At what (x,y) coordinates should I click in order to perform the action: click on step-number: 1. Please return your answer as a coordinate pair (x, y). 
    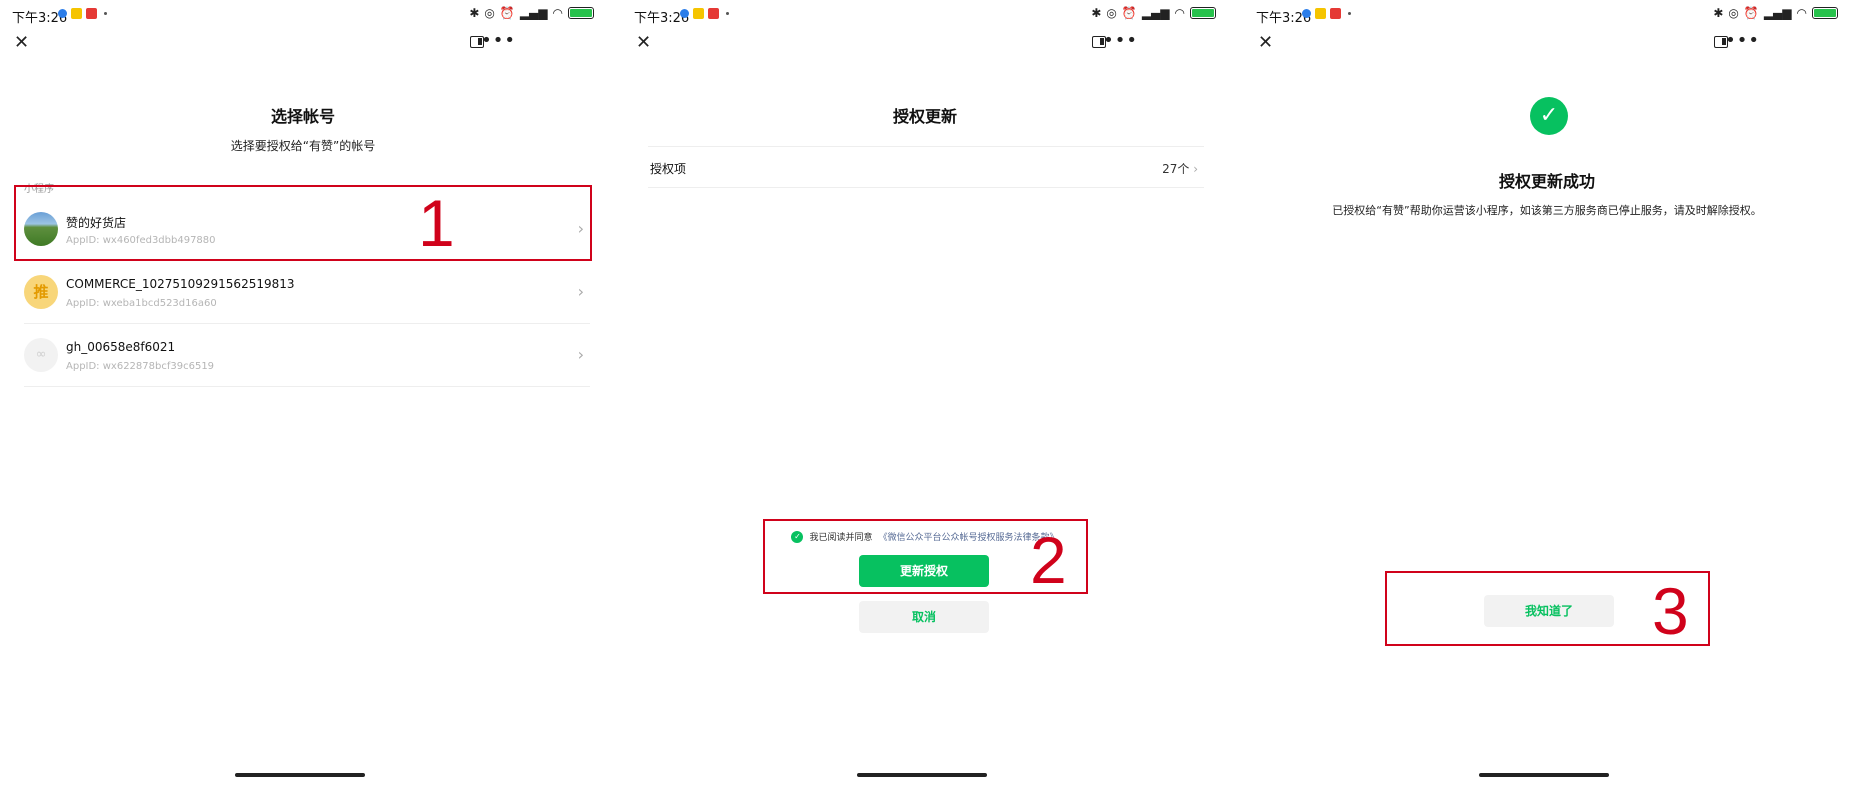
    Looking at the image, I should click on (436, 223).